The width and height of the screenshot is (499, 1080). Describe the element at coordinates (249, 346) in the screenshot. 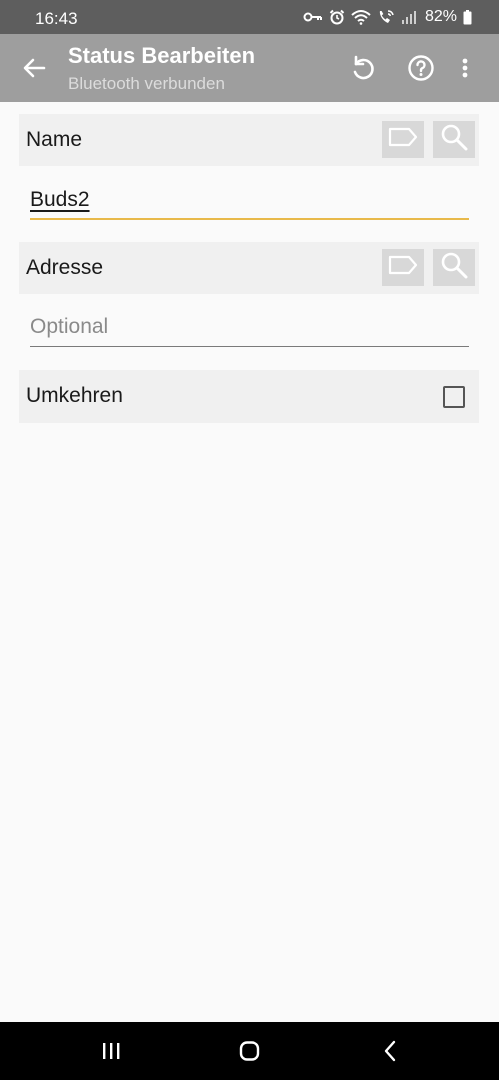

I see `address-field-underline` at that location.